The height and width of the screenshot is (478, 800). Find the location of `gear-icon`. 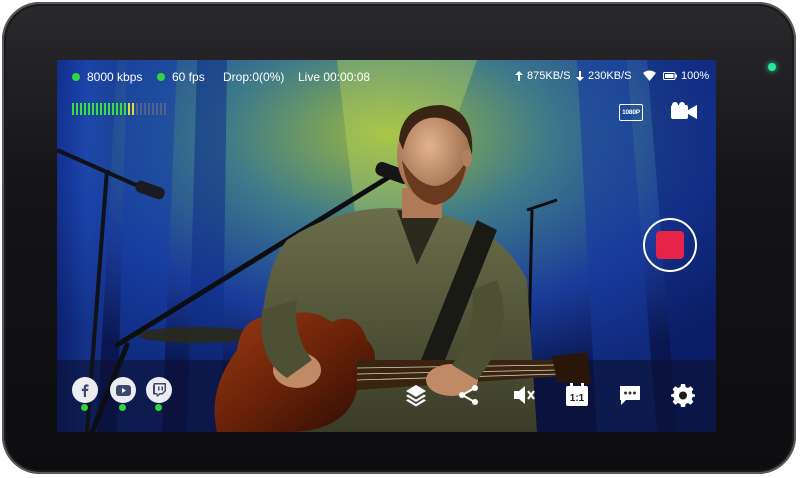

gear-icon is located at coordinates (683, 395).